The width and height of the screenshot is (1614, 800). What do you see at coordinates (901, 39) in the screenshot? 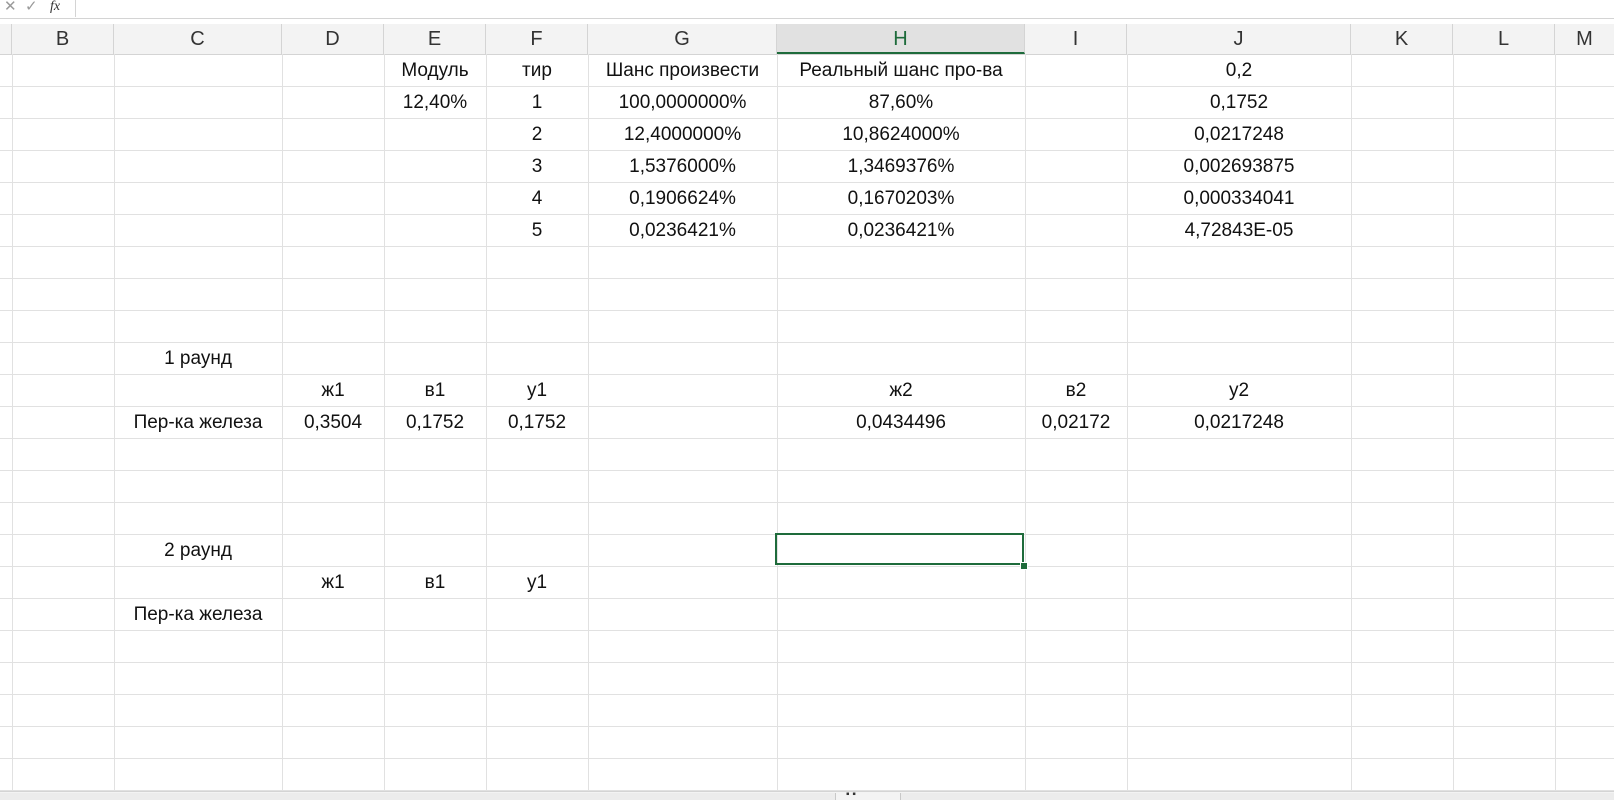
I see `column-header-H: H` at bounding box center [901, 39].